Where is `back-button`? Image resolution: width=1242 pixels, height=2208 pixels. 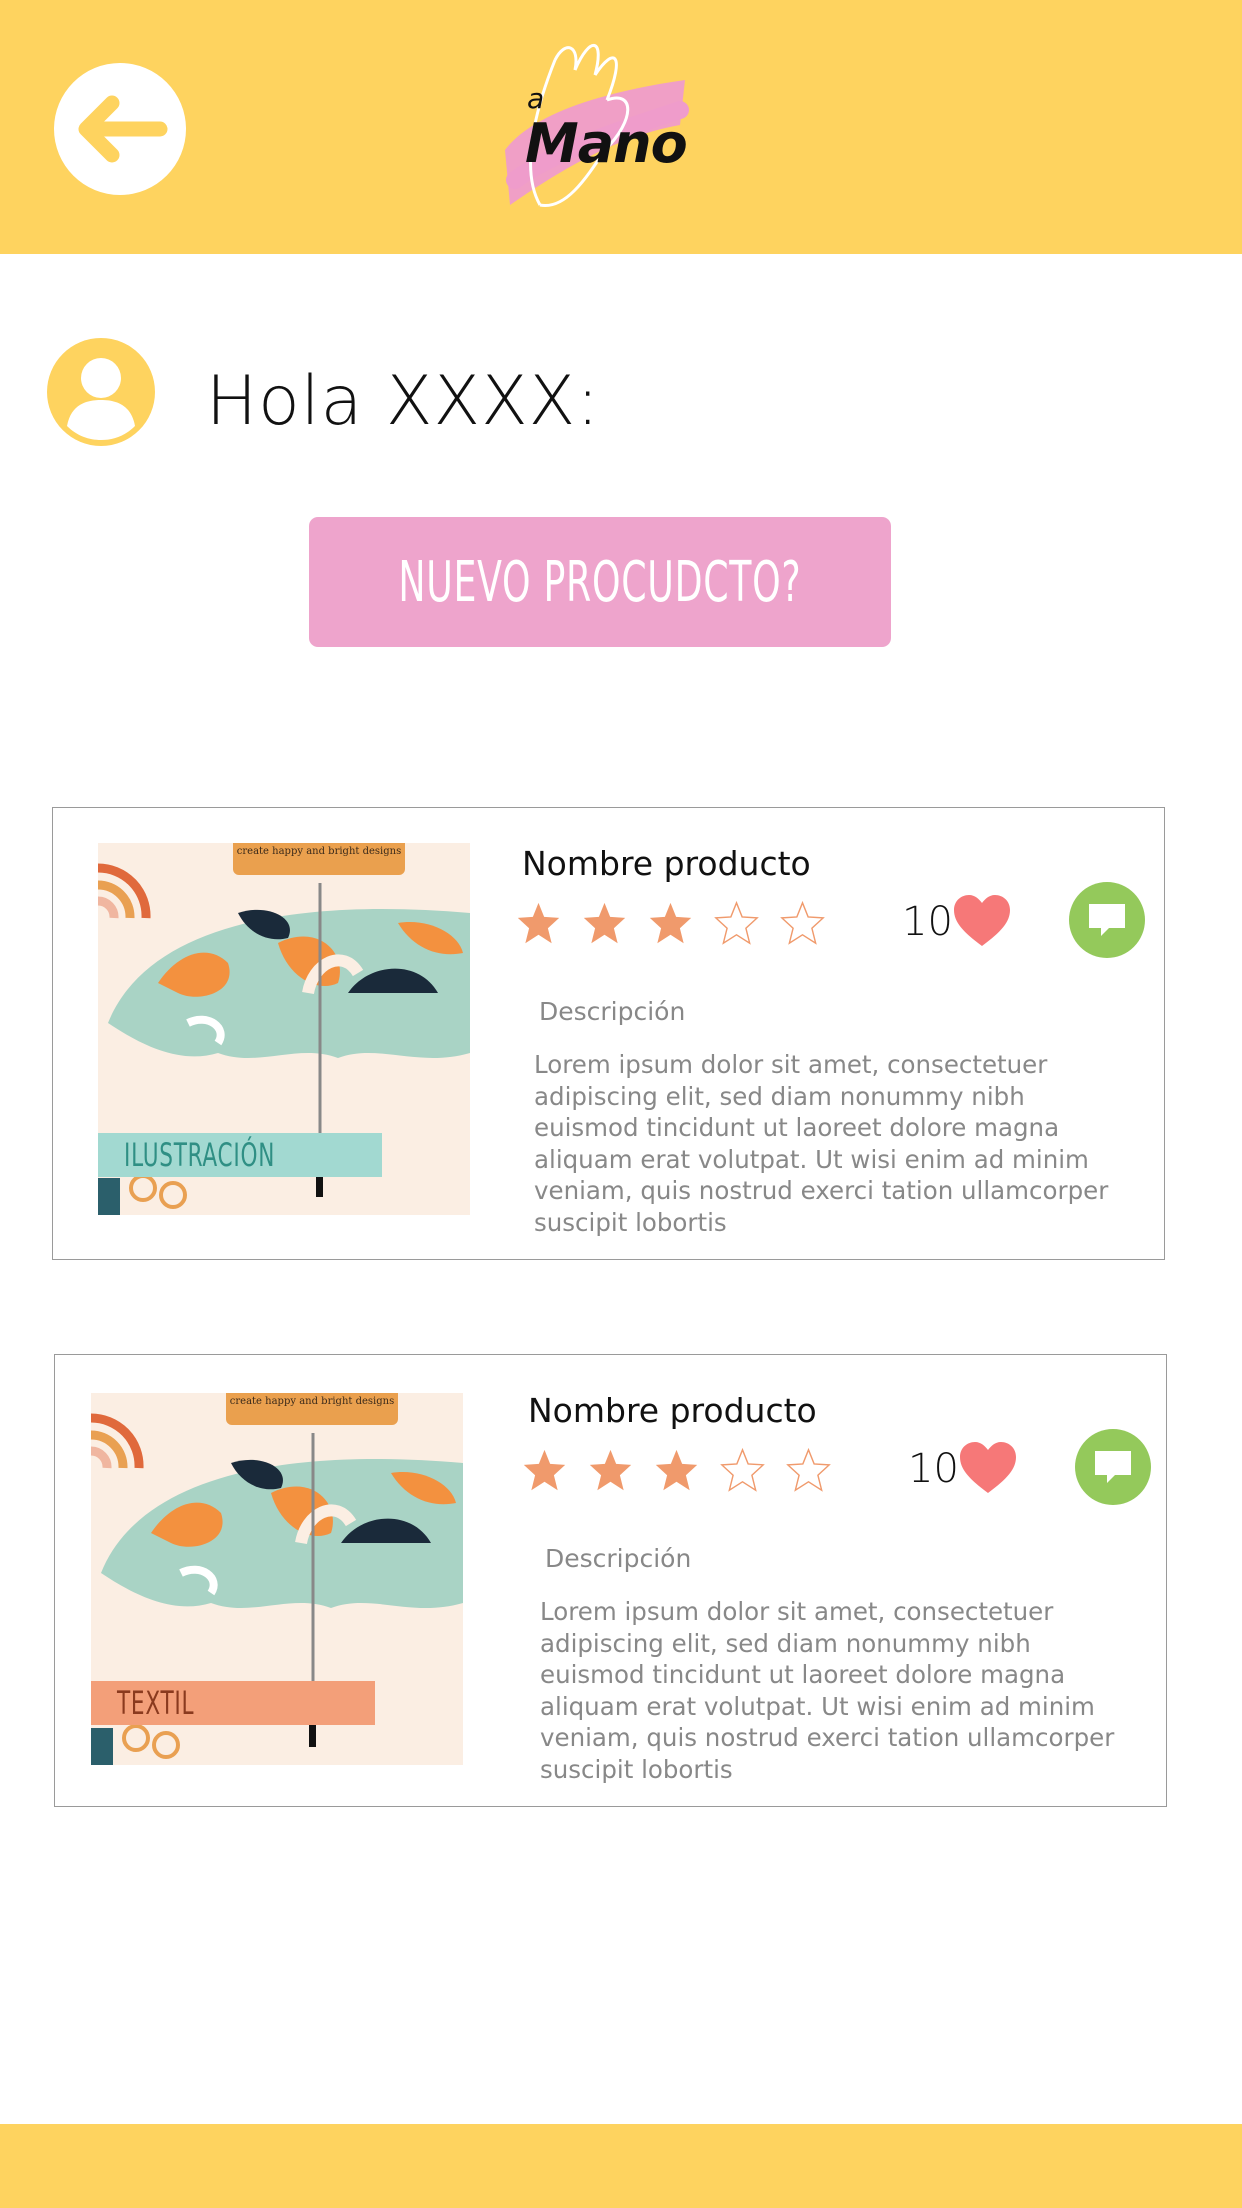 back-button is located at coordinates (120, 129).